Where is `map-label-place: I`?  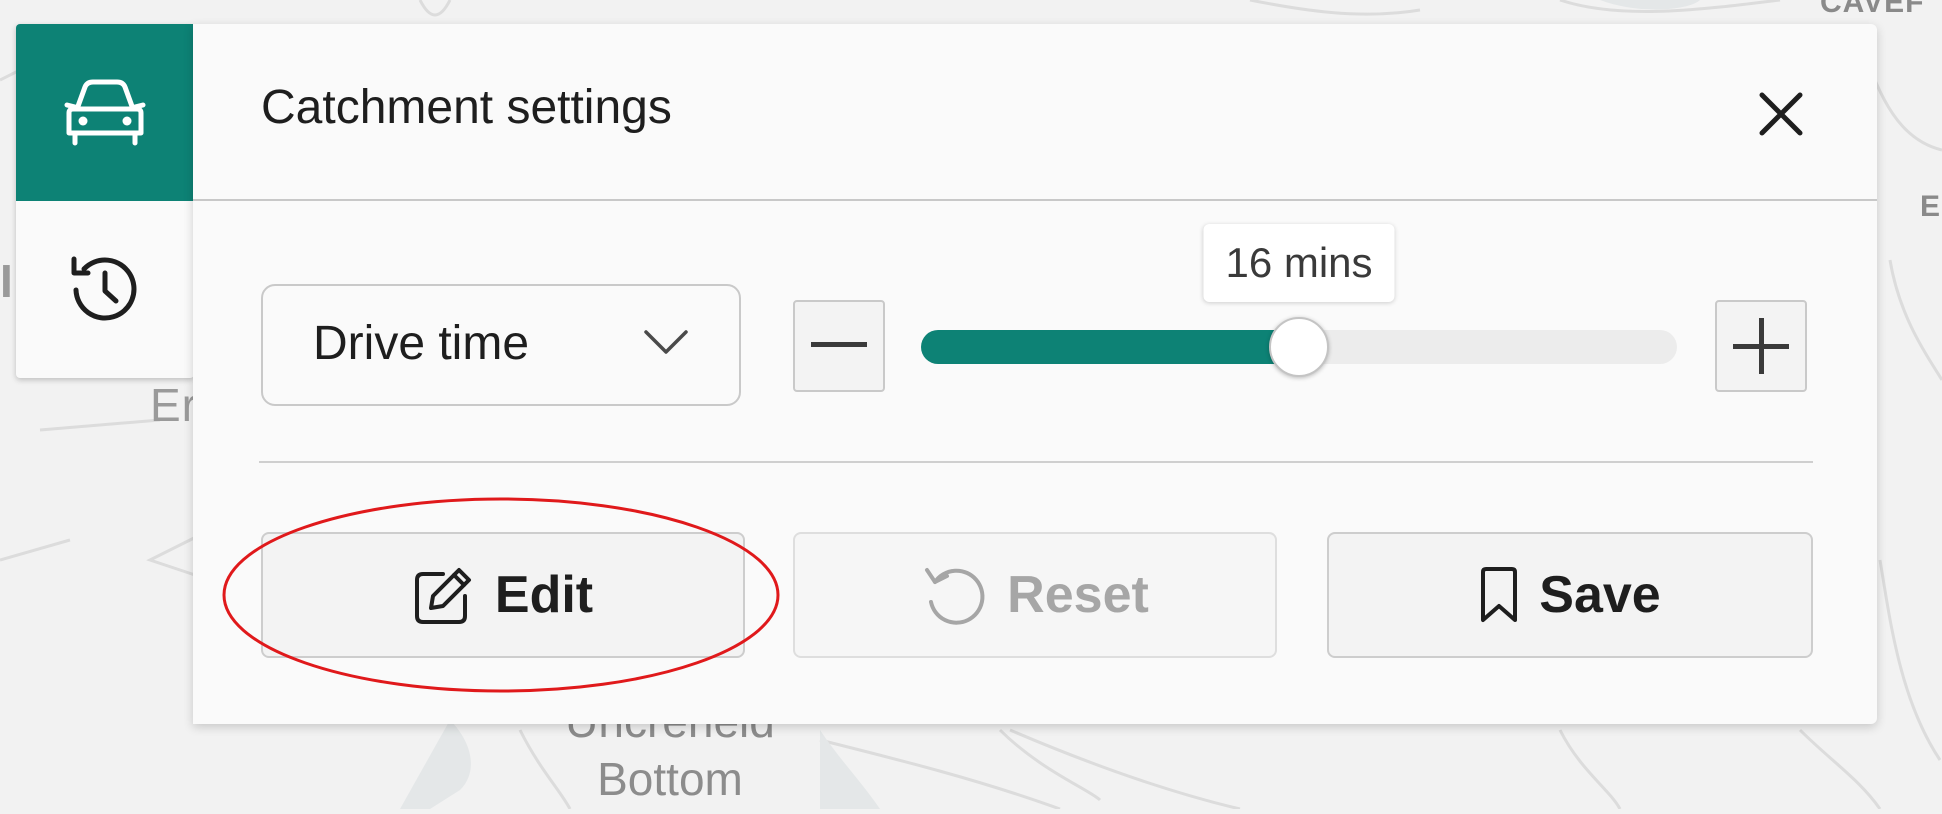 map-label-place: I is located at coordinates (7, 281).